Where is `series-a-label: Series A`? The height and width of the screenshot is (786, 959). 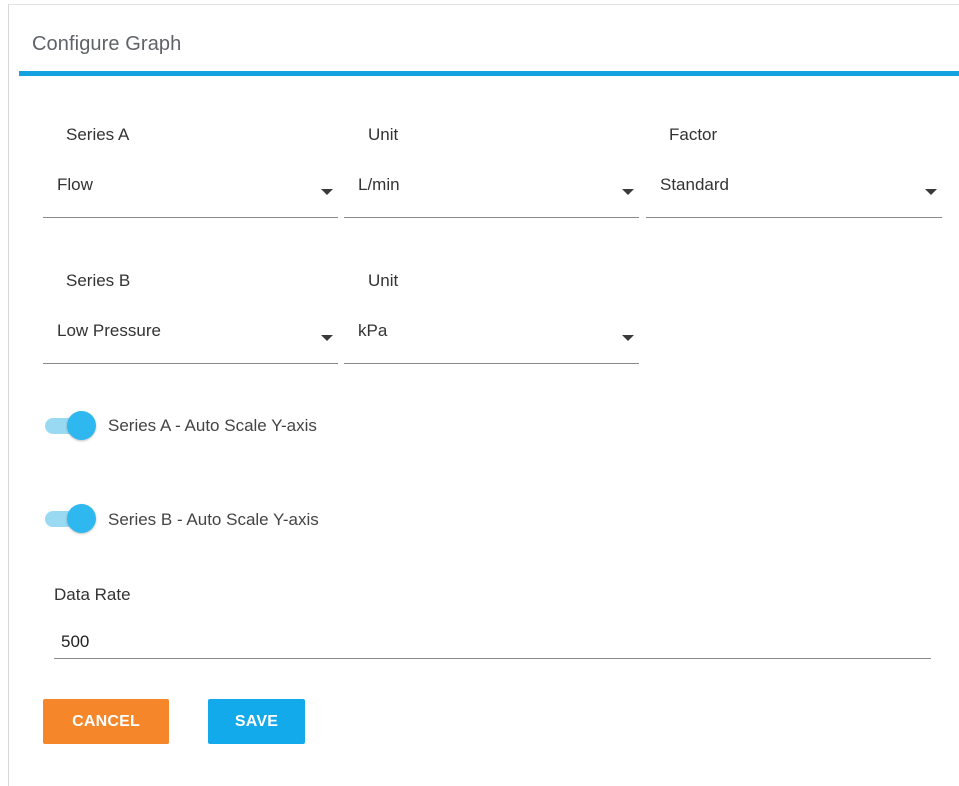 series-a-label: Series A is located at coordinates (98, 134).